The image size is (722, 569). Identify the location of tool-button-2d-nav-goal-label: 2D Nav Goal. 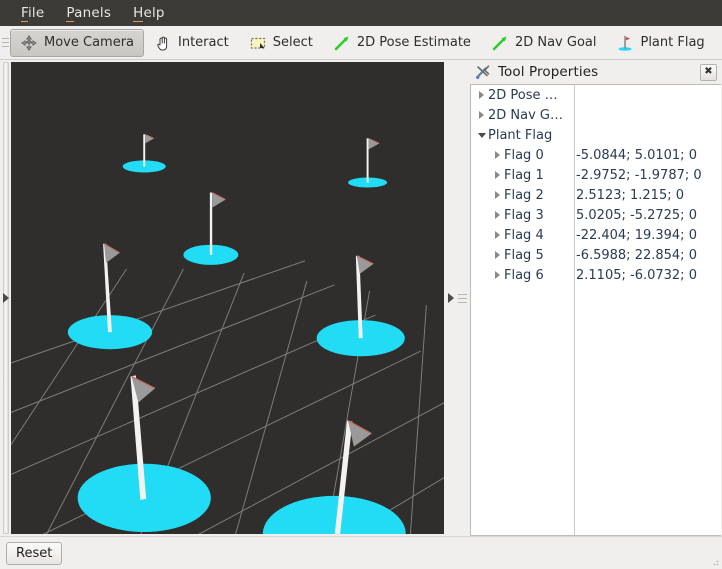
(555, 42).